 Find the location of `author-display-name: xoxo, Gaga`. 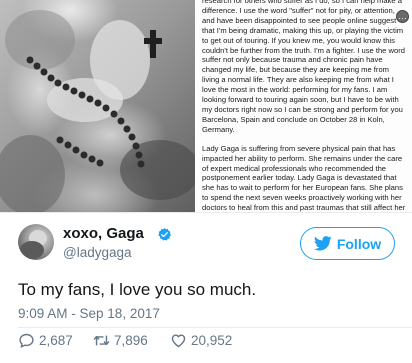

author-display-name: xoxo, Gaga is located at coordinates (103, 233).